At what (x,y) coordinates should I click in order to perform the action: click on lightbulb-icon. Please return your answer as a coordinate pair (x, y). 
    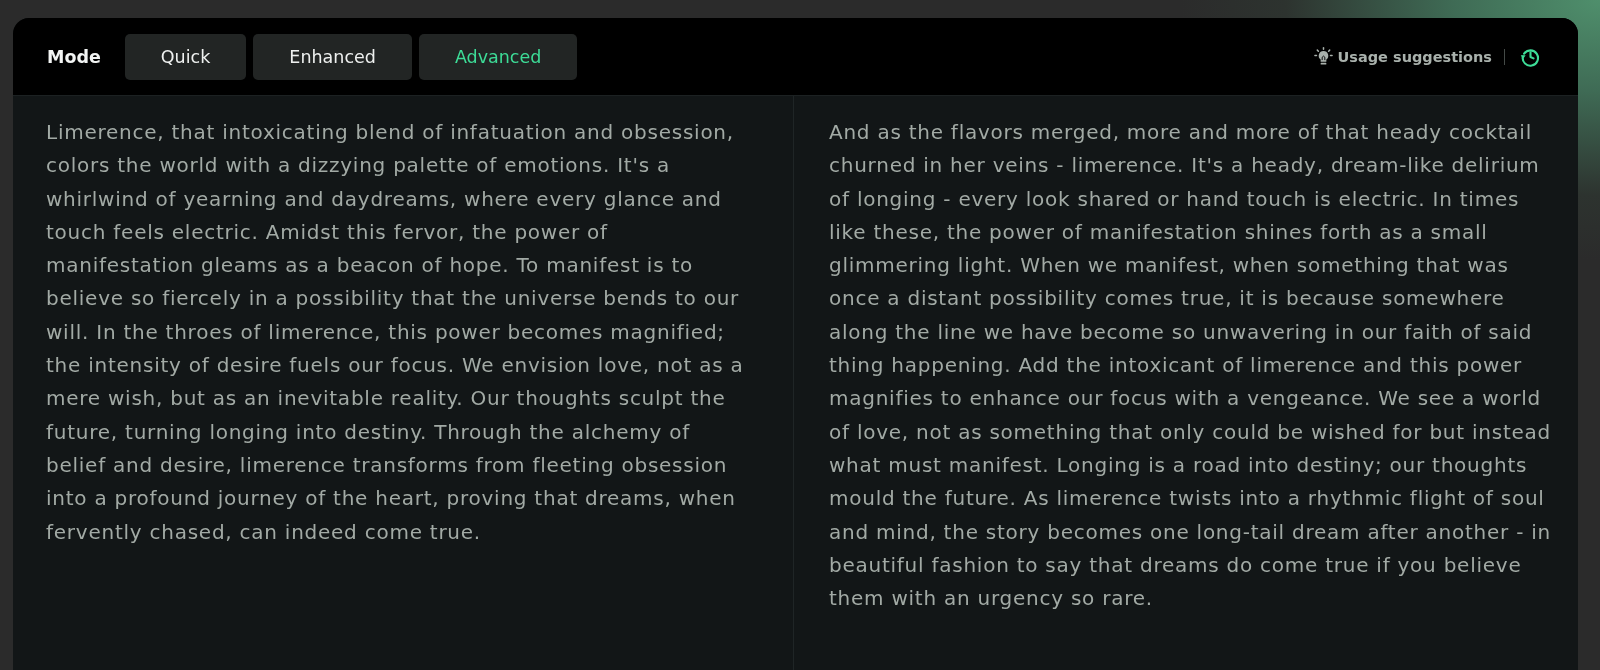
    Looking at the image, I should click on (1323, 56).